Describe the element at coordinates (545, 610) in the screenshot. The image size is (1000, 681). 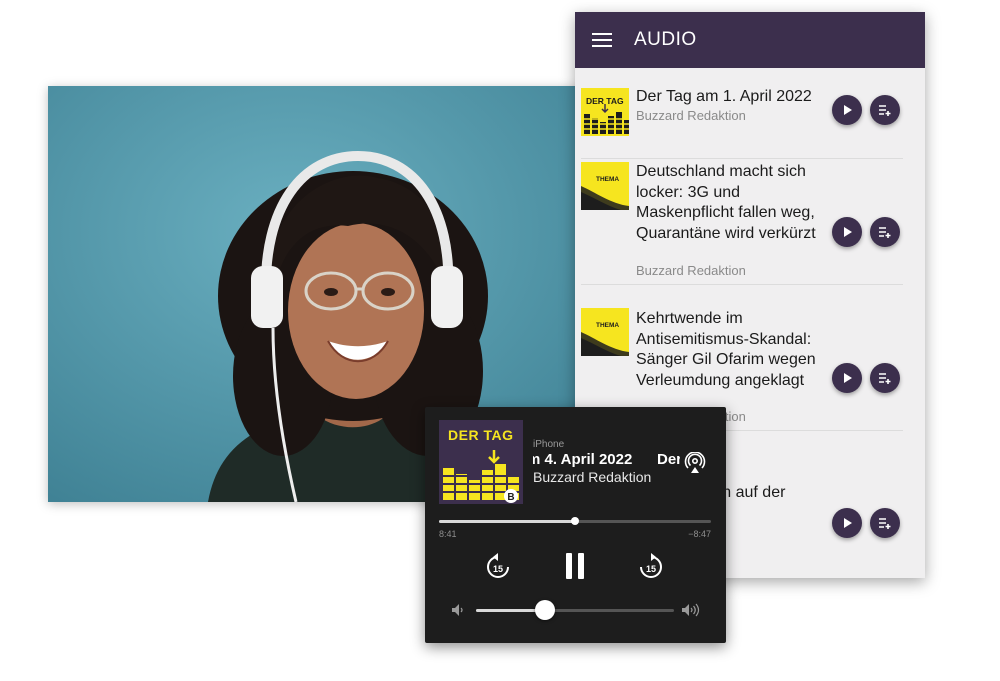
I see `volume-knob` at that location.